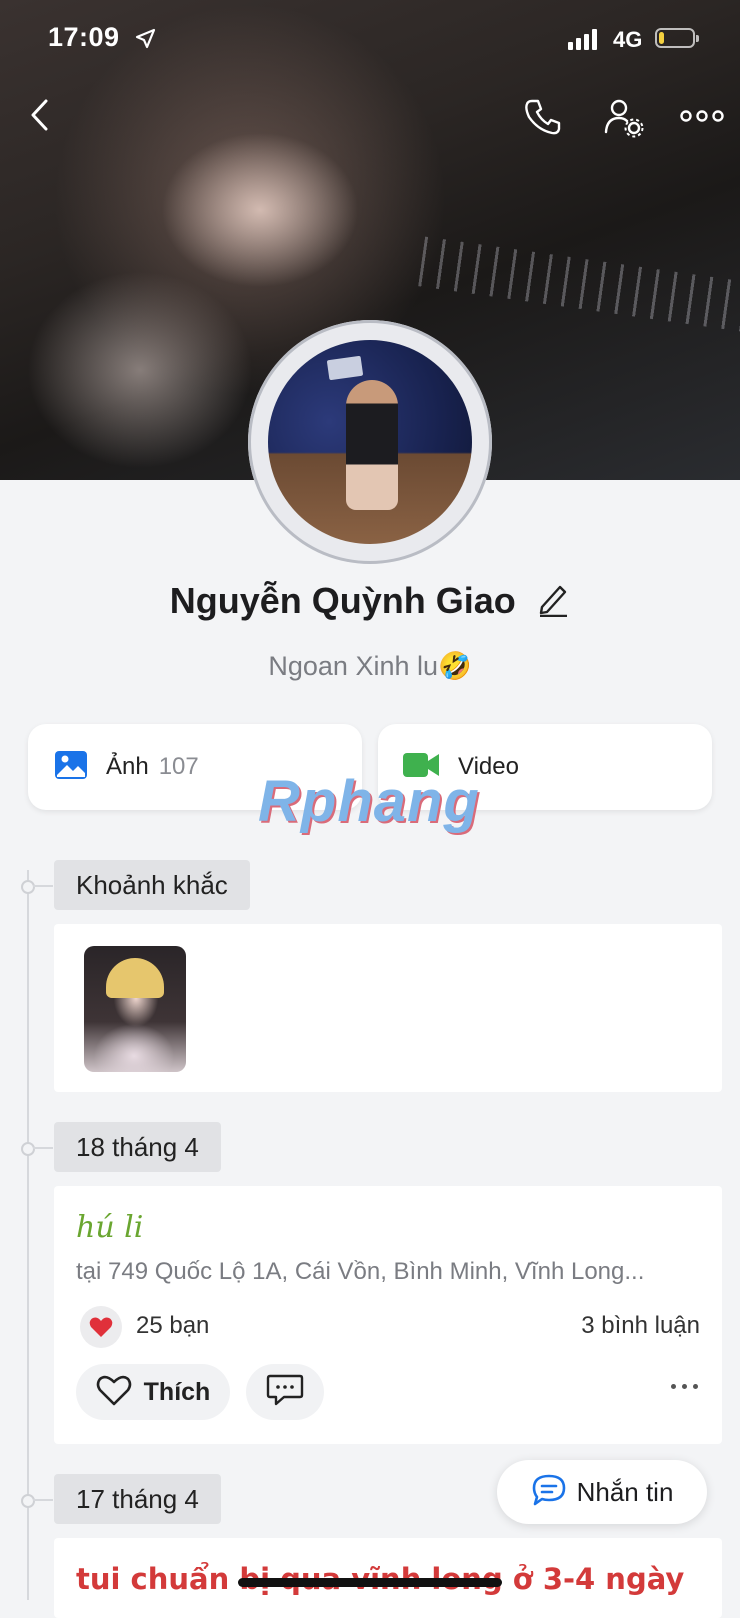 This screenshot has height=1618, width=740. Describe the element at coordinates (543, 119) in the screenshot. I see `phone-icon` at that location.